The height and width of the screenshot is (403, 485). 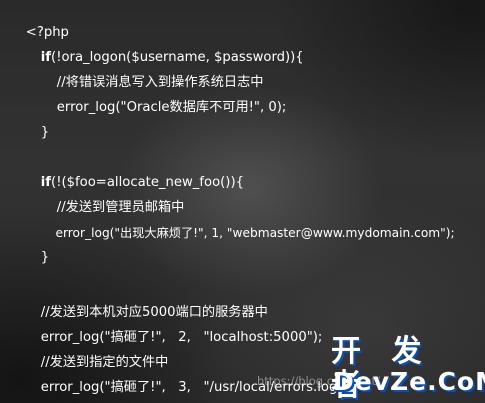 I want to click on code-line-1: <?php, so click(x=39, y=20).